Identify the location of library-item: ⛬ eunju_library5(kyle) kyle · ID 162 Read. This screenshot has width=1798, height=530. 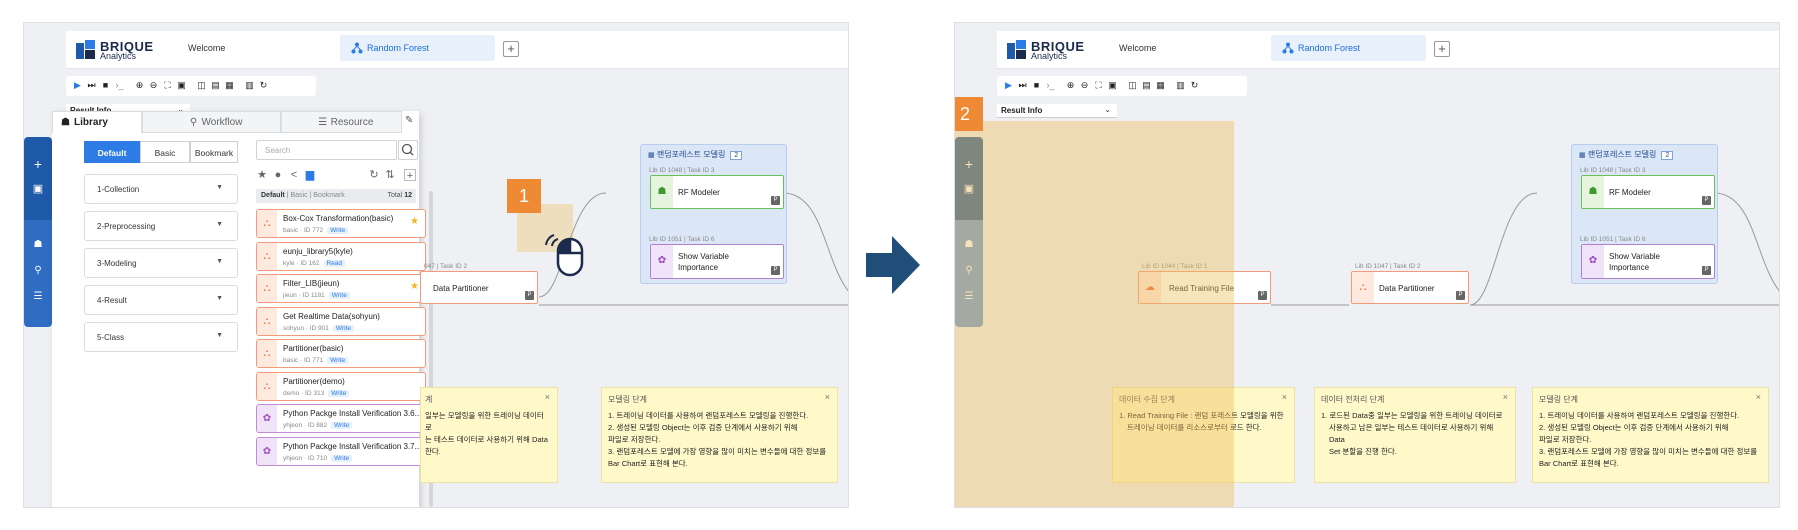
(341, 256).